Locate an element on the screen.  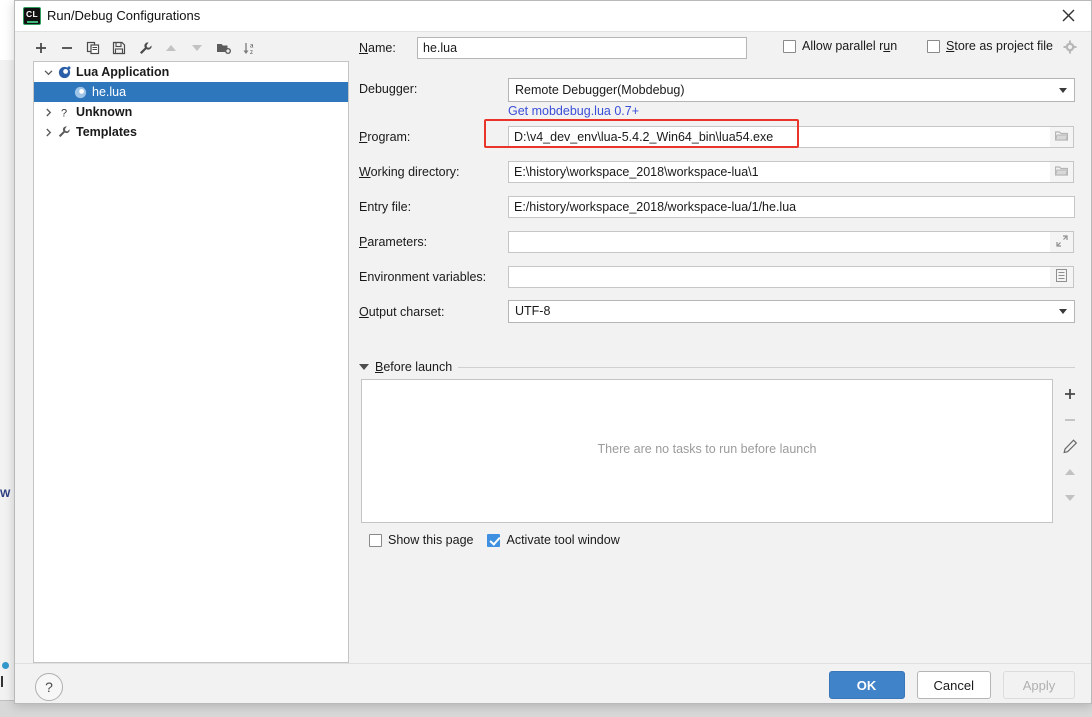
environment-variables-label: Environment variables: is located at coordinates (423, 277).